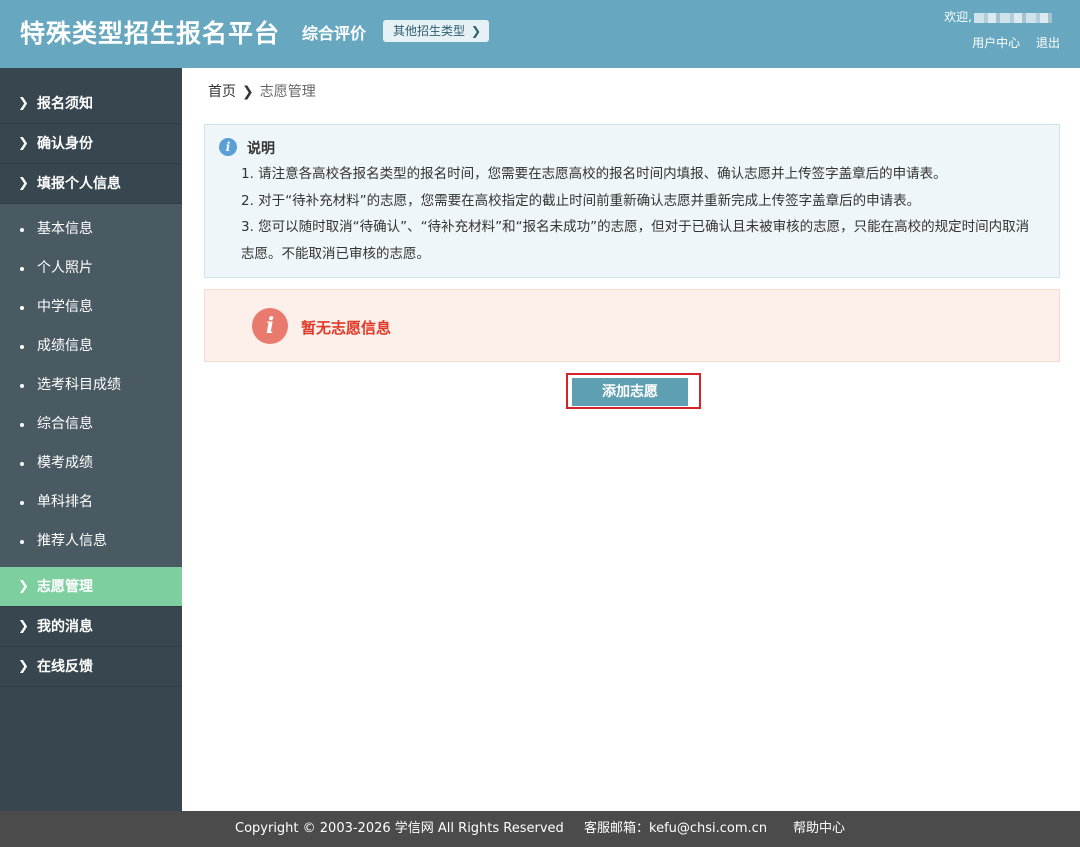  Describe the element at coordinates (675, 829) in the screenshot. I see `support-email: 客服邮箱：kefu@chsi.com.cn` at that location.